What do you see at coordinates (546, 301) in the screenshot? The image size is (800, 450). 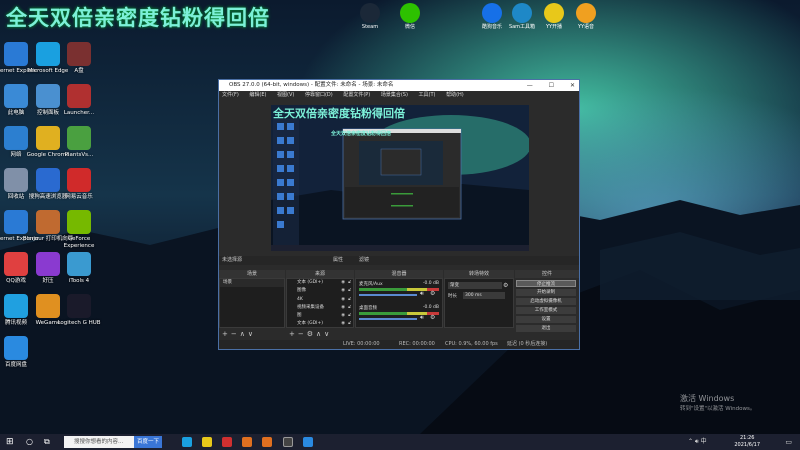 I see `virtual-camera-button: 启动虚拟摄像机` at bounding box center [546, 301].